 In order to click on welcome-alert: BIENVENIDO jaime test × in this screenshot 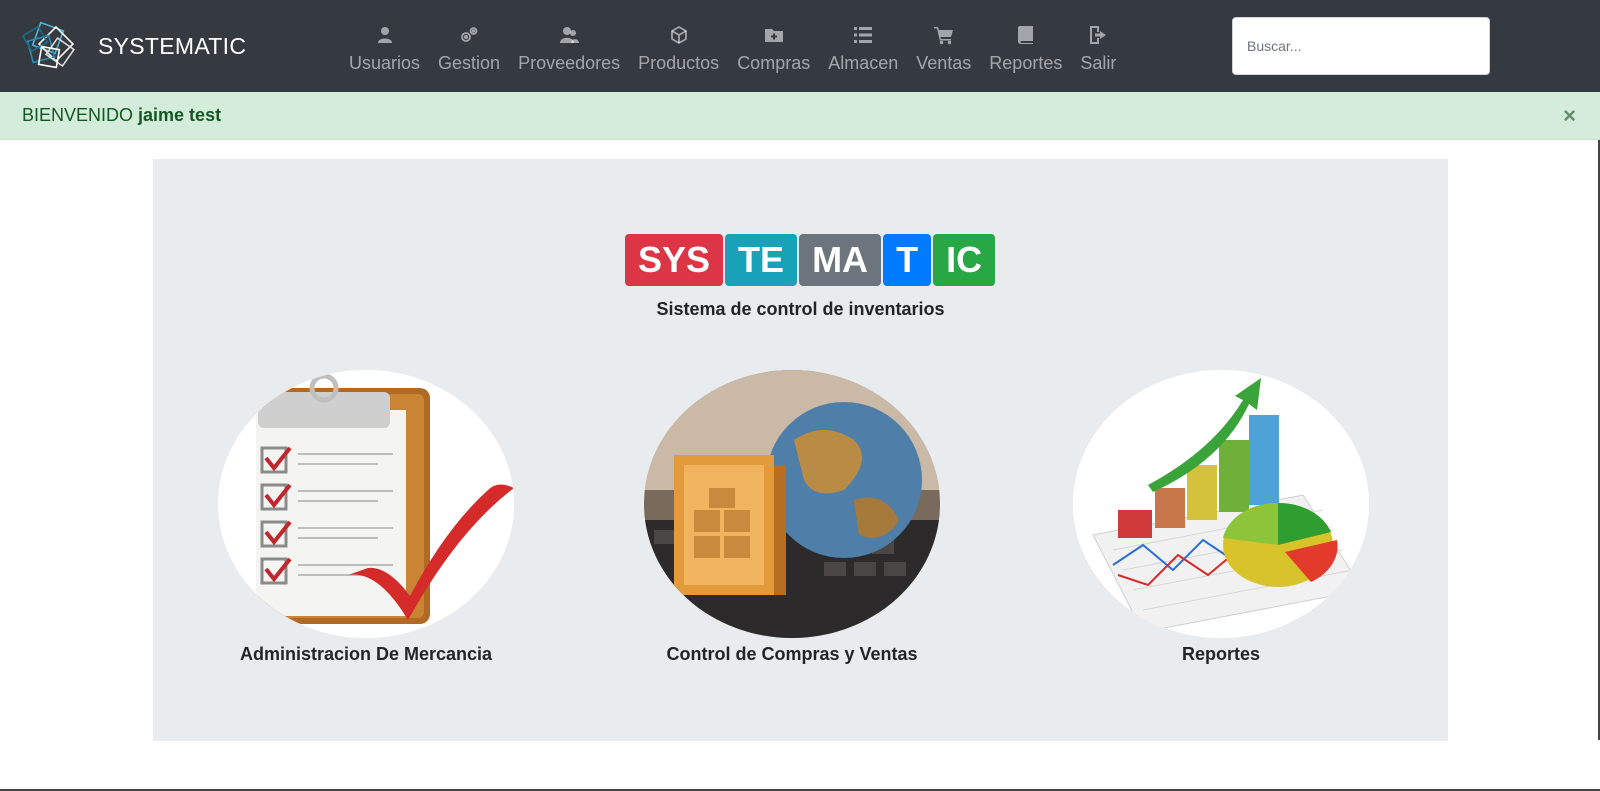, I will do `click(800, 116)`.